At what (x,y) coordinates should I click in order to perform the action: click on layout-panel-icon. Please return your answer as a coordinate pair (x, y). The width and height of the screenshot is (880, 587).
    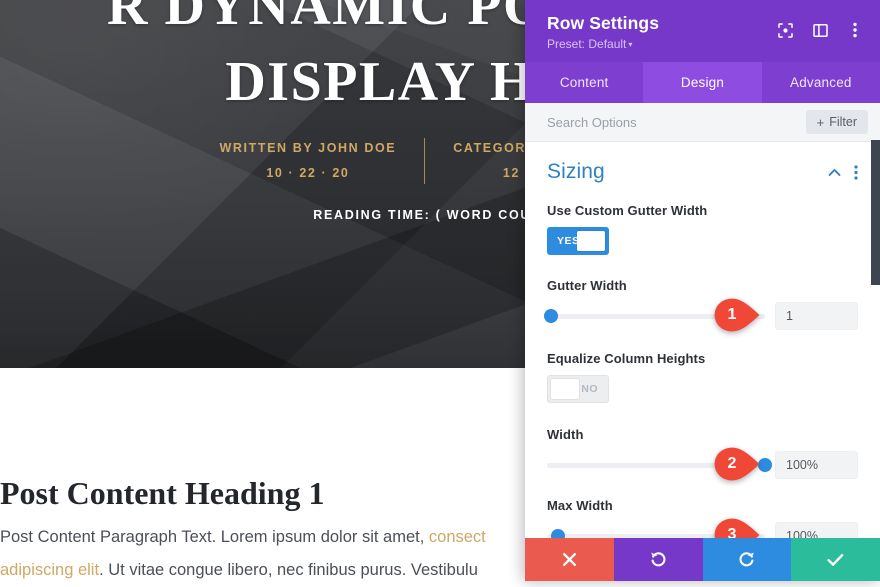
    Looking at the image, I should click on (820, 30).